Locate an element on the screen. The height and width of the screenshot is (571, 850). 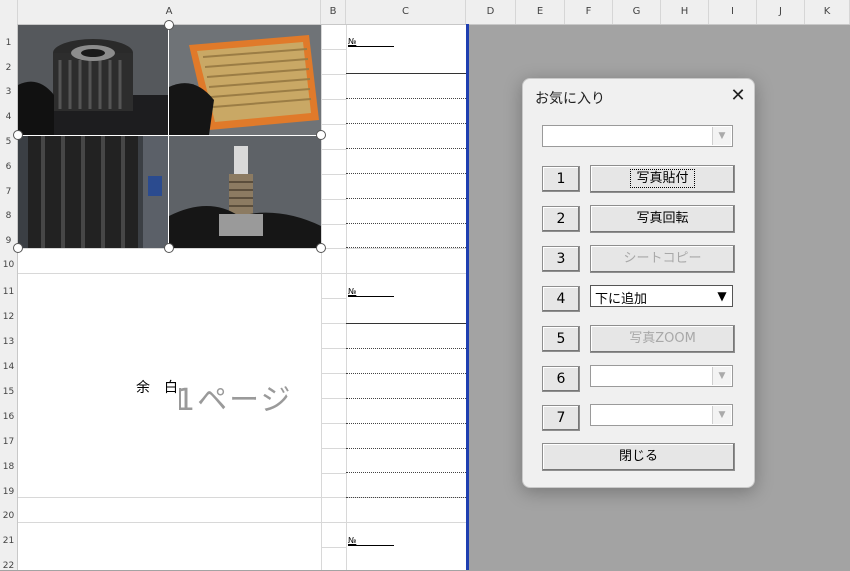
air-filter-photo is located at coordinates (245, 80).